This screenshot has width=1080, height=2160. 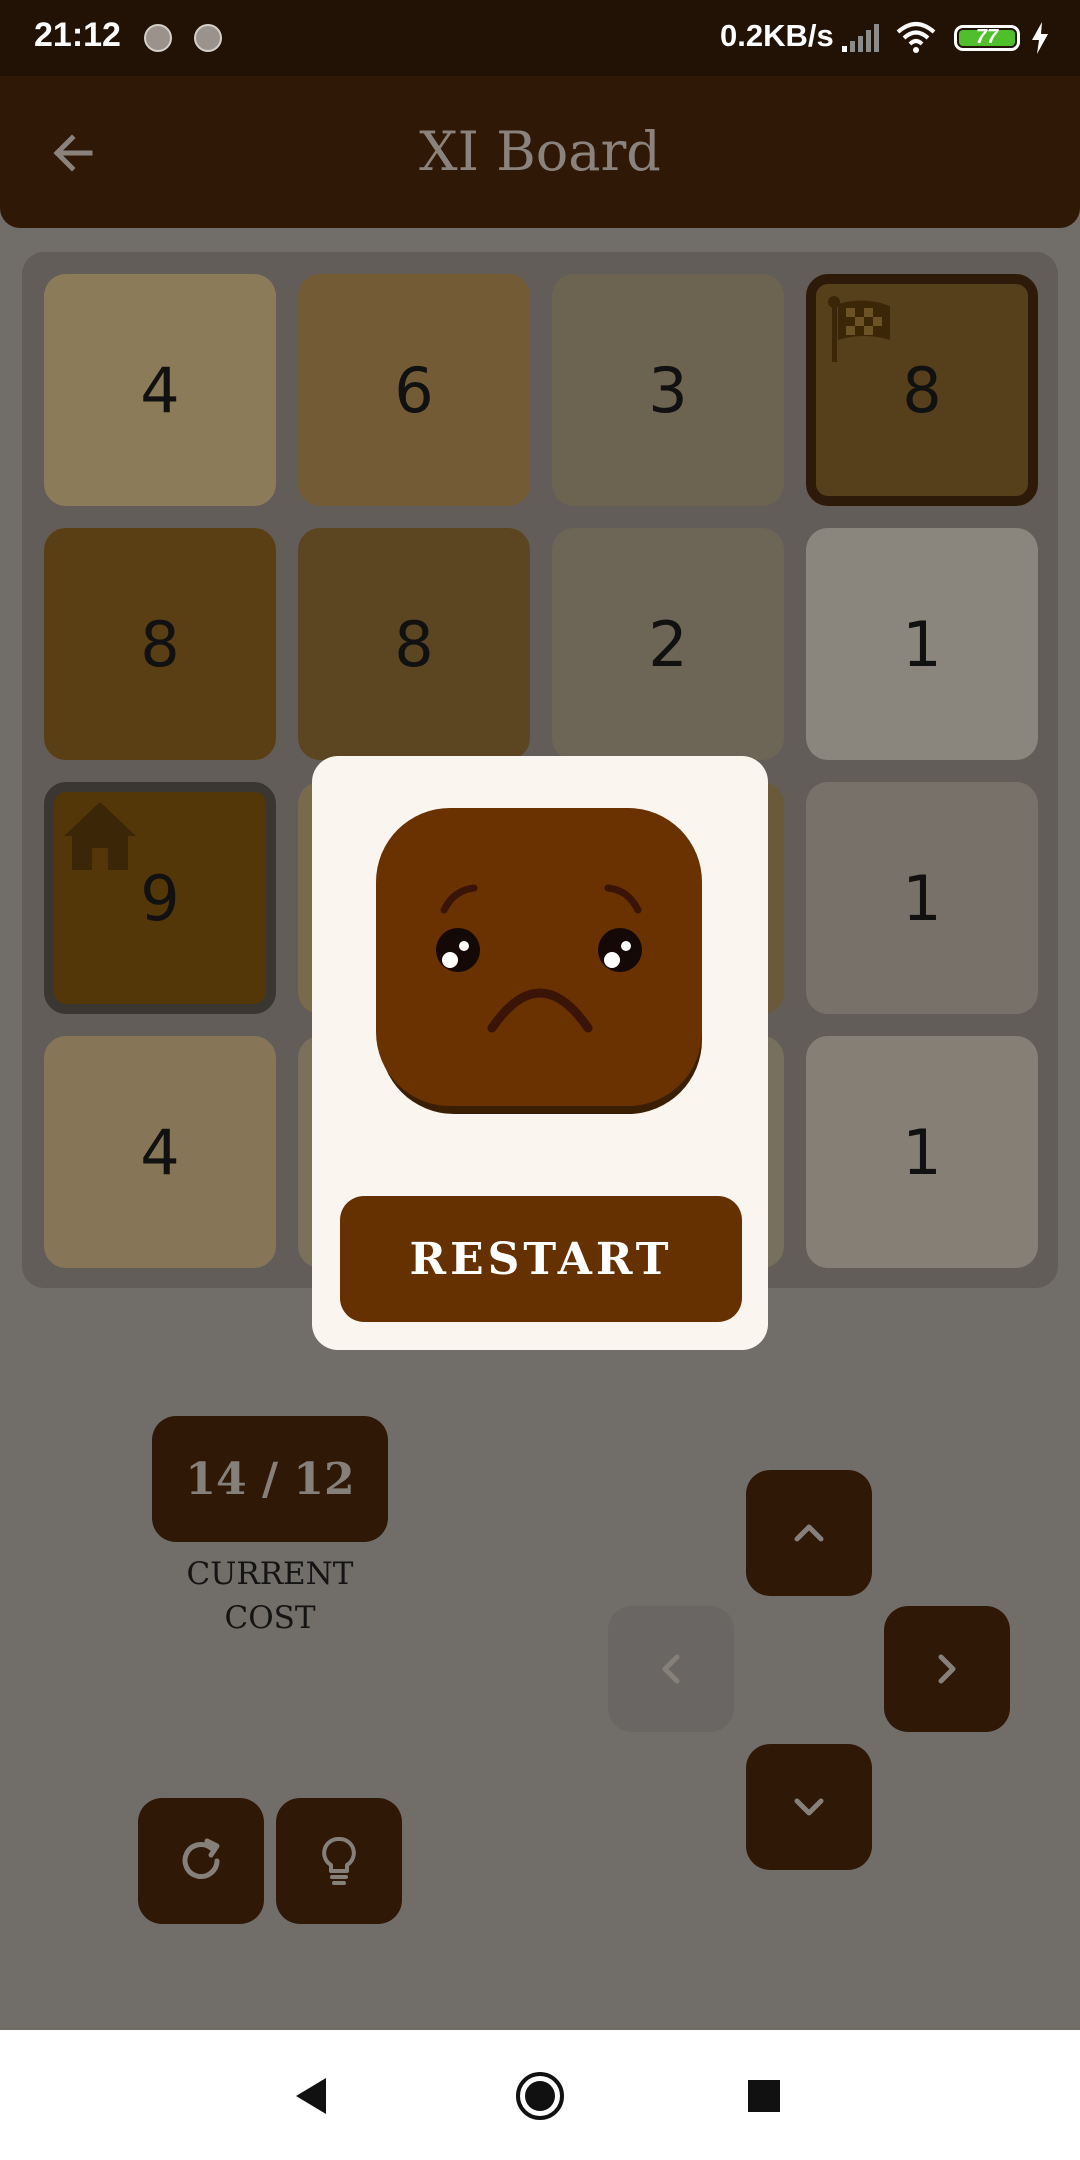 What do you see at coordinates (270, 1618) in the screenshot?
I see `cost-label-line2: COST` at bounding box center [270, 1618].